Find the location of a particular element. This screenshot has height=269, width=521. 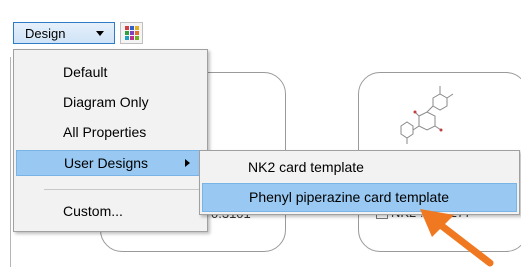

color-grid-icon is located at coordinates (132, 33).